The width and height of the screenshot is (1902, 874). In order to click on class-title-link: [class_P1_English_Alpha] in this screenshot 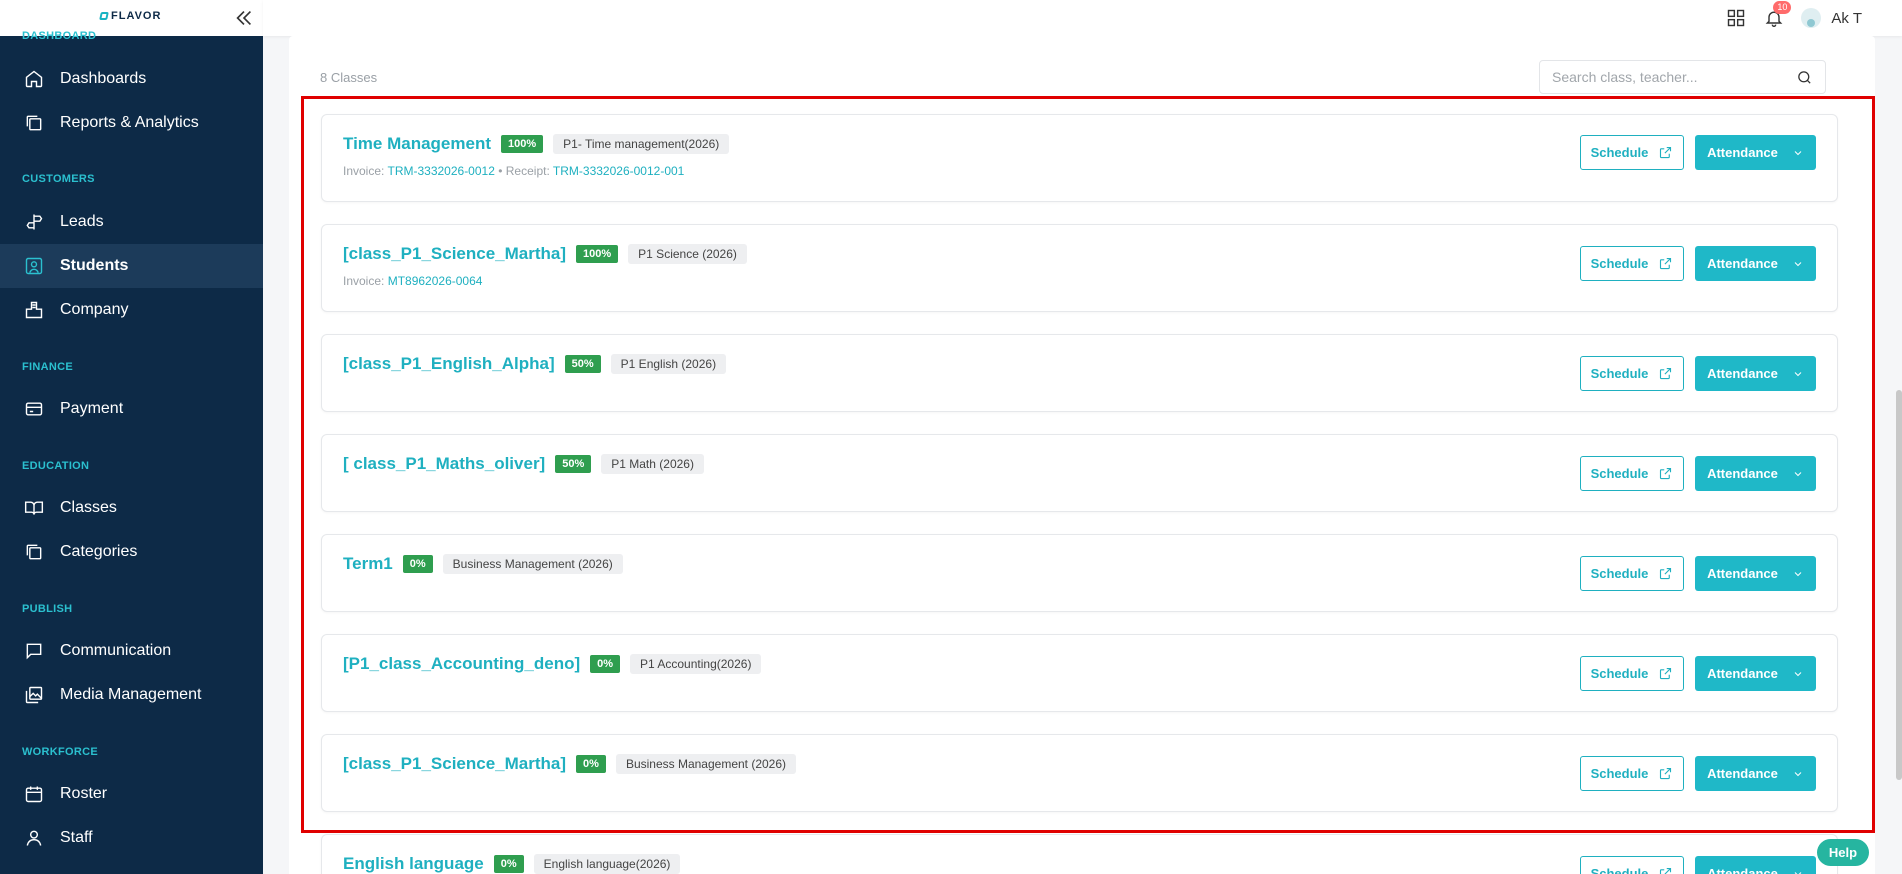, I will do `click(449, 364)`.